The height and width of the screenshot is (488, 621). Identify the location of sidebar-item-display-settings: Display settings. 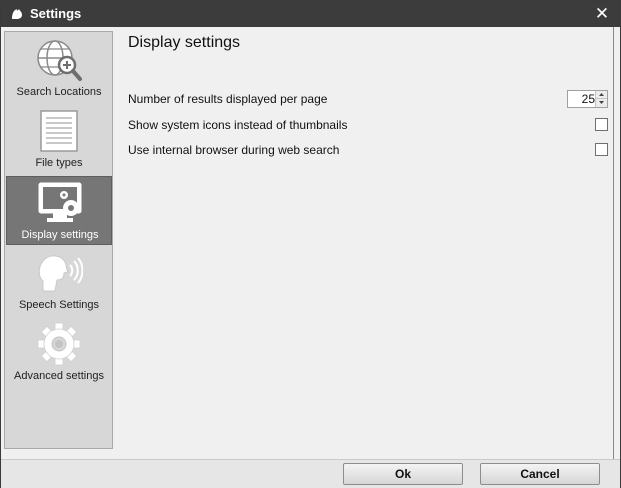
(59, 210).